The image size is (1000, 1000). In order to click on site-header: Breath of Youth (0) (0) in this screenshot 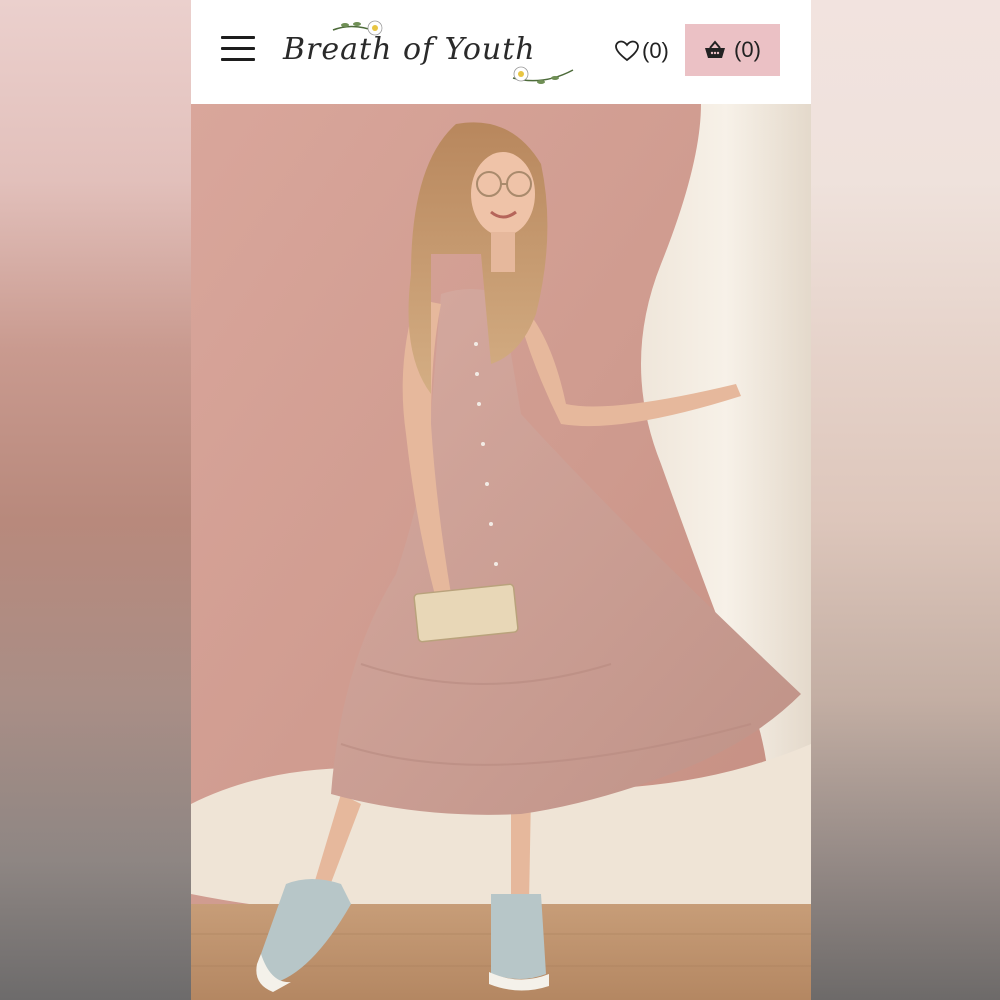, I will do `click(501, 52)`.